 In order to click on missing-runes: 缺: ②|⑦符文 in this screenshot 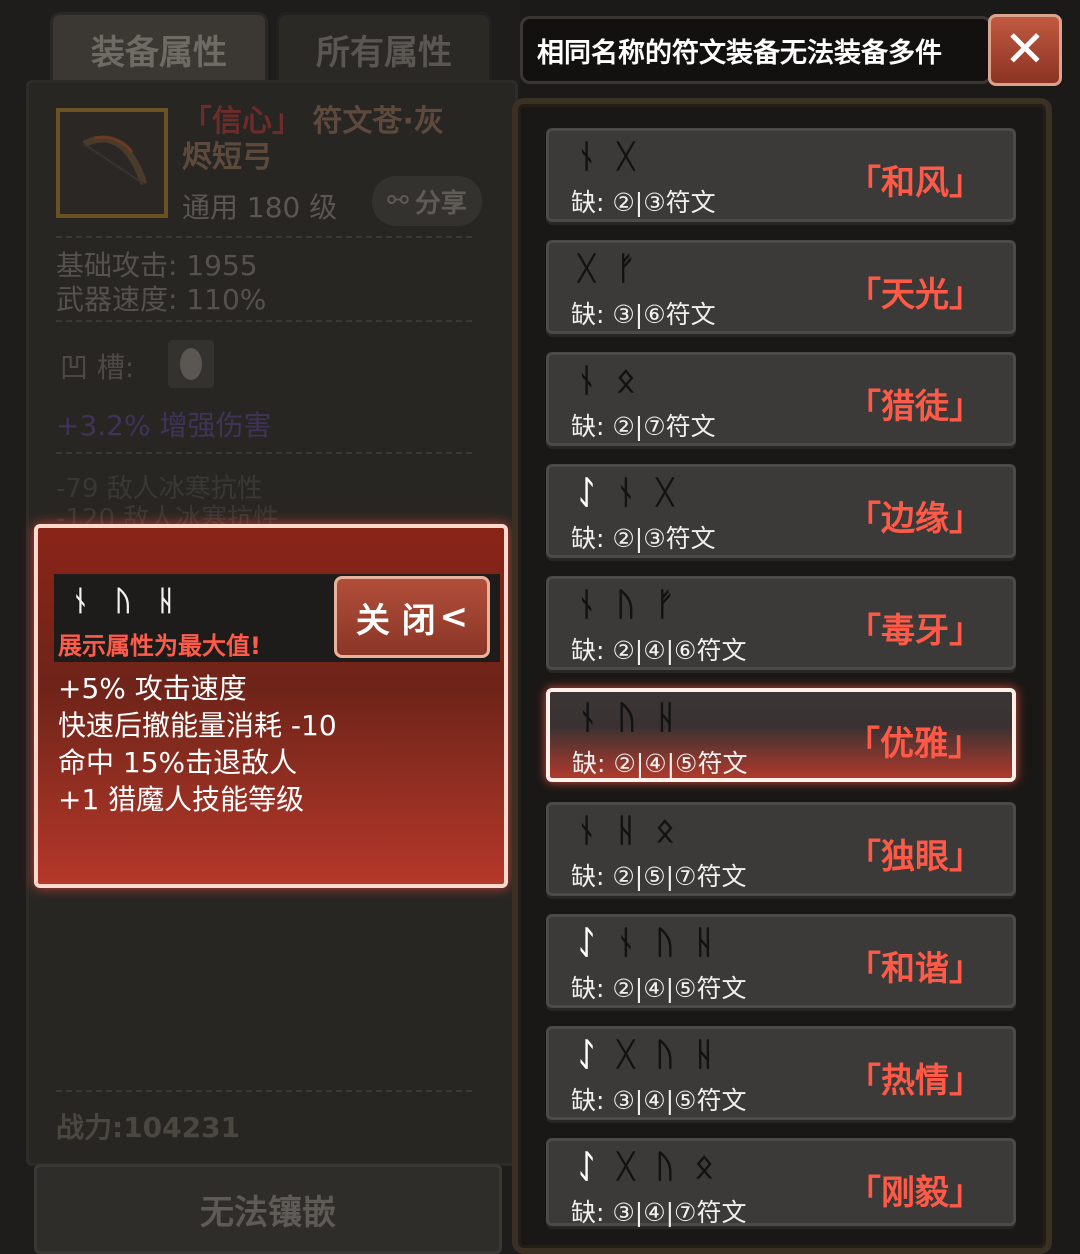, I will do `click(643, 426)`.